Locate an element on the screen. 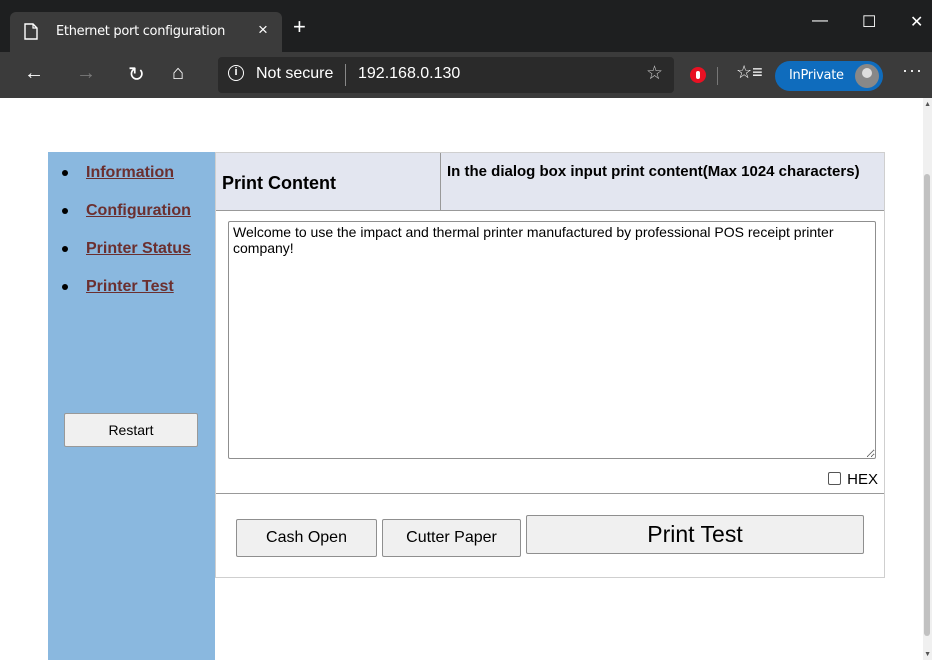  address-bar: i Not secure 192.168.0.130 ☆ is located at coordinates (446, 75).